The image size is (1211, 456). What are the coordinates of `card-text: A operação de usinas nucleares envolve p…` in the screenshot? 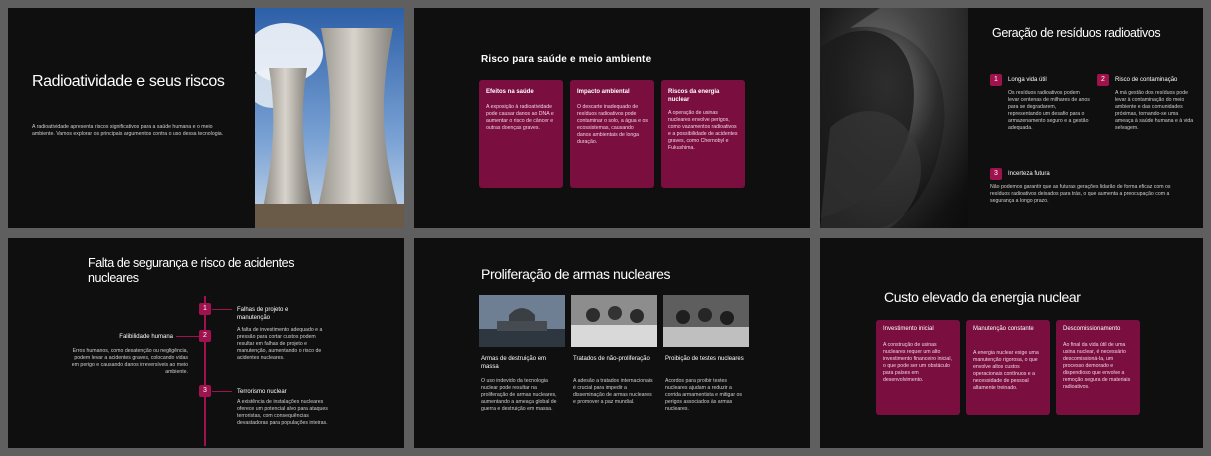 It's located at (703, 130).